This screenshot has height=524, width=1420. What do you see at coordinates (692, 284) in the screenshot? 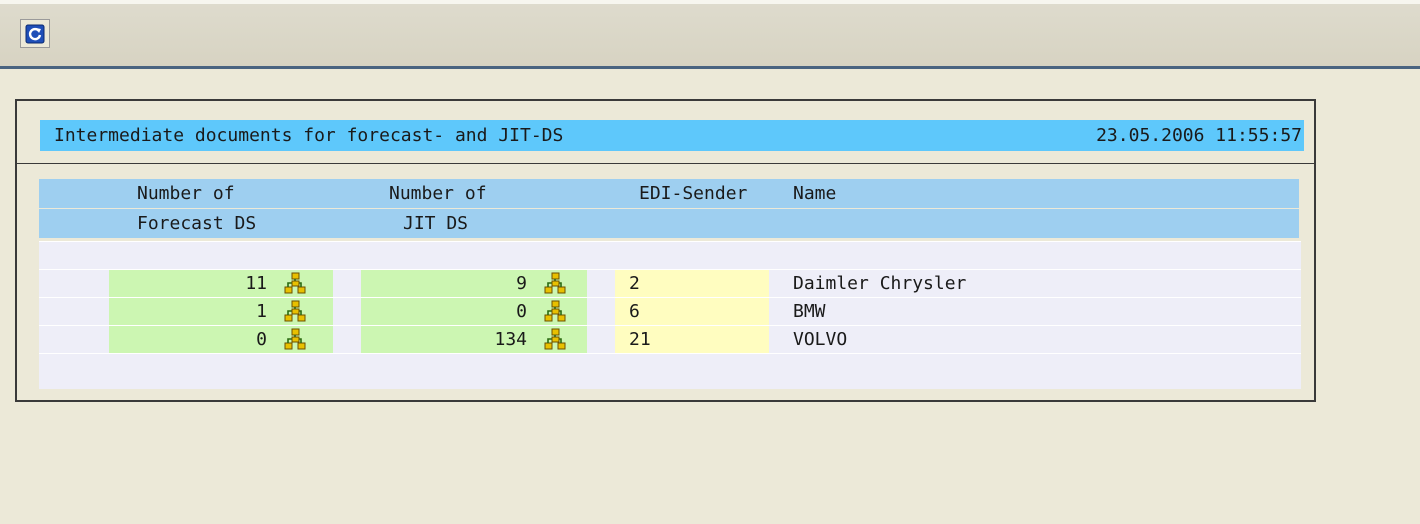
I see `edi-sender-value: 2` at bounding box center [692, 284].